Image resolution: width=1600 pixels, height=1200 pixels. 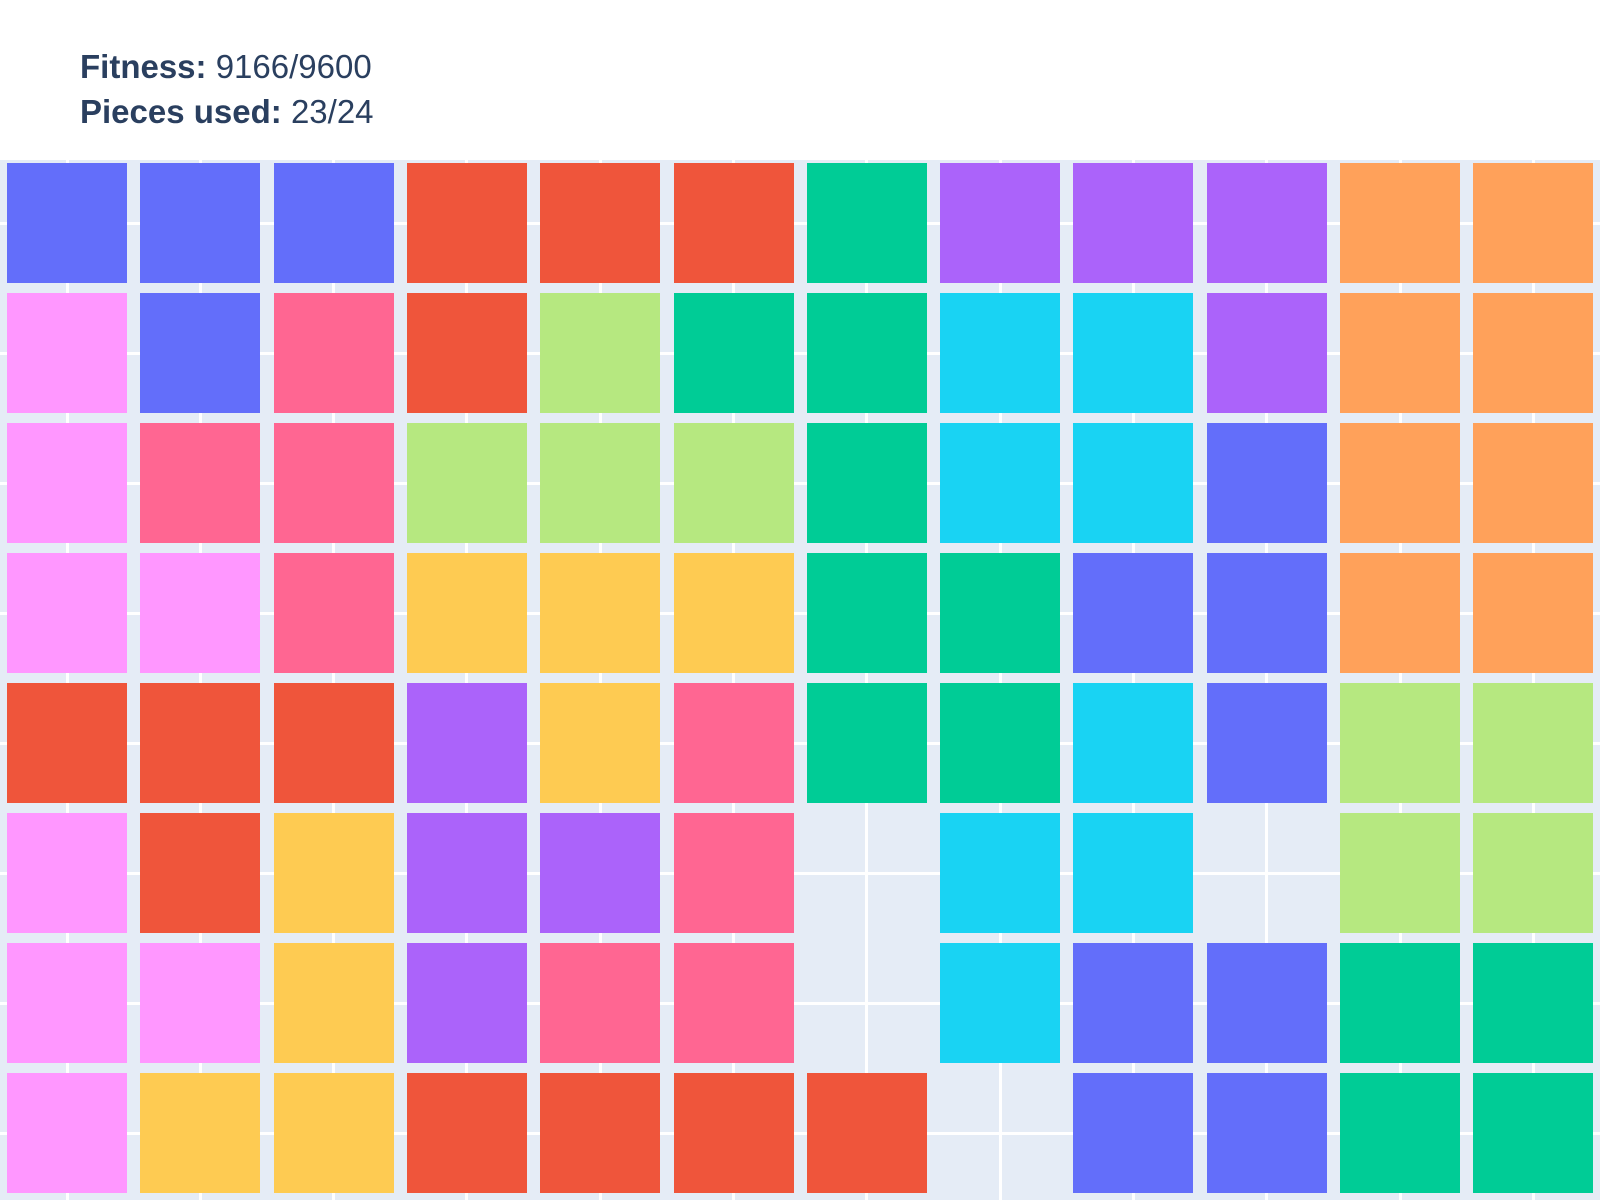 I want to click on fitness-value: 9166/9600, so click(x=293, y=66).